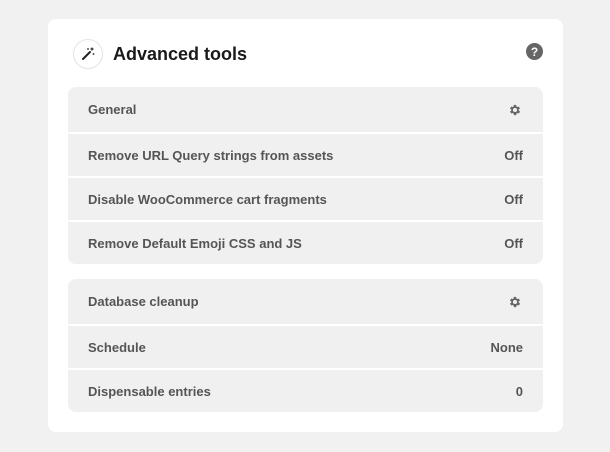 The image size is (610, 452). I want to click on setting-row-dispensable-entries: Dispensable entries 0, so click(305, 390).